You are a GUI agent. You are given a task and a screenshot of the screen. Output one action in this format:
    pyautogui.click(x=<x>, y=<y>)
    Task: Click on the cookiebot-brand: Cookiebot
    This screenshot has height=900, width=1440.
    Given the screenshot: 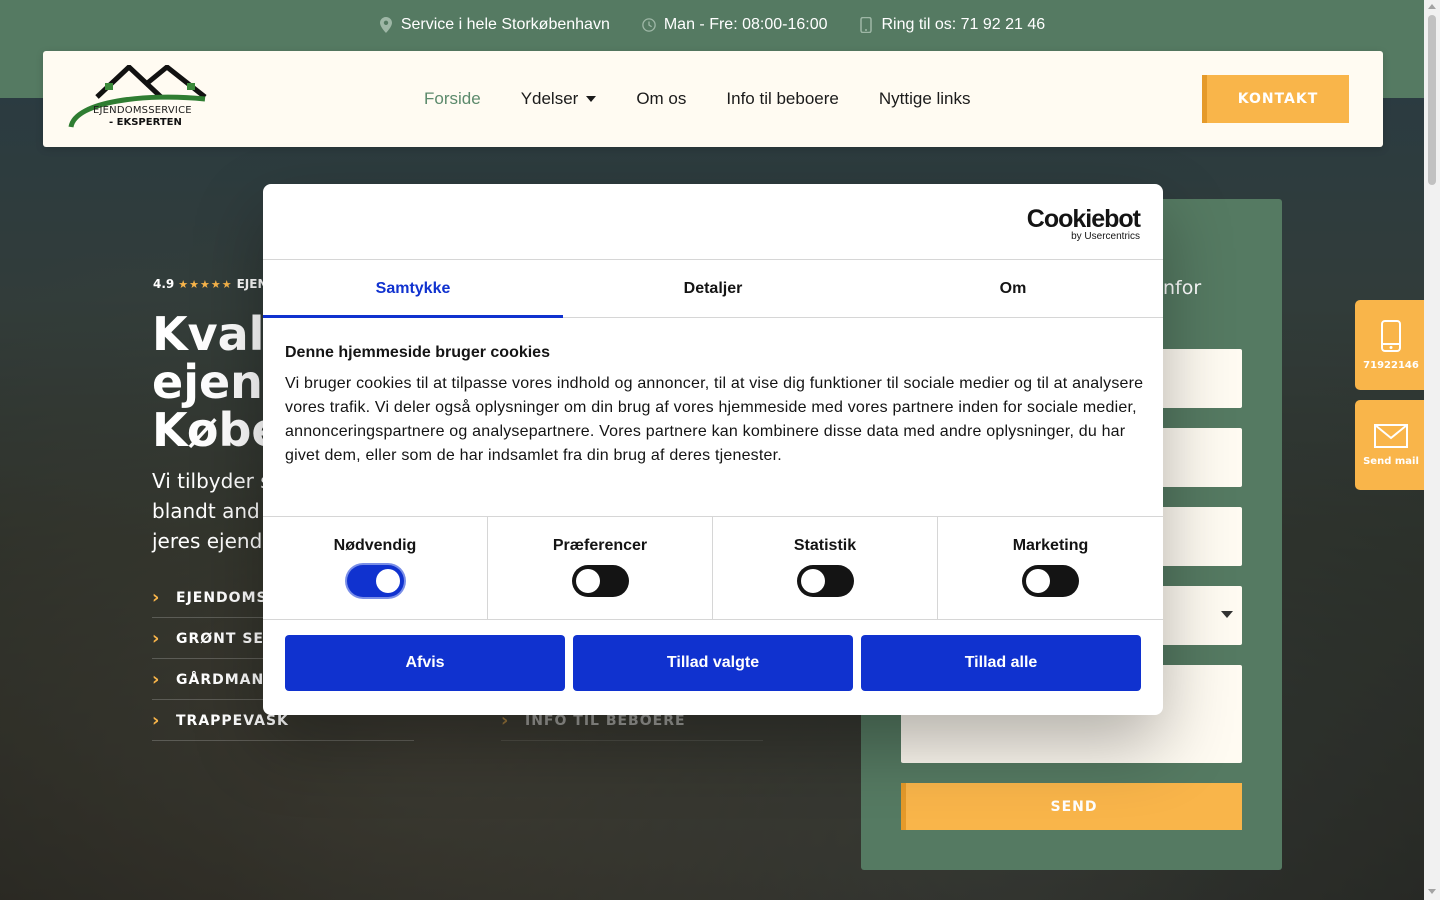 What is the action you would take?
    pyautogui.click(x=1083, y=219)
    